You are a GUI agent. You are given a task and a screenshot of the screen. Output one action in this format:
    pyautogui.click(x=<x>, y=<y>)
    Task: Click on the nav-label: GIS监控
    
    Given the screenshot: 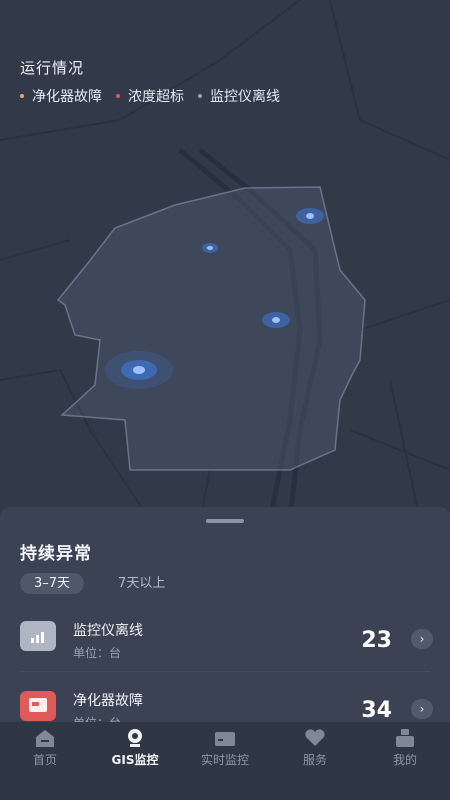 What is the action you would take?
    pyautogui.click(x=135, y=760)
    